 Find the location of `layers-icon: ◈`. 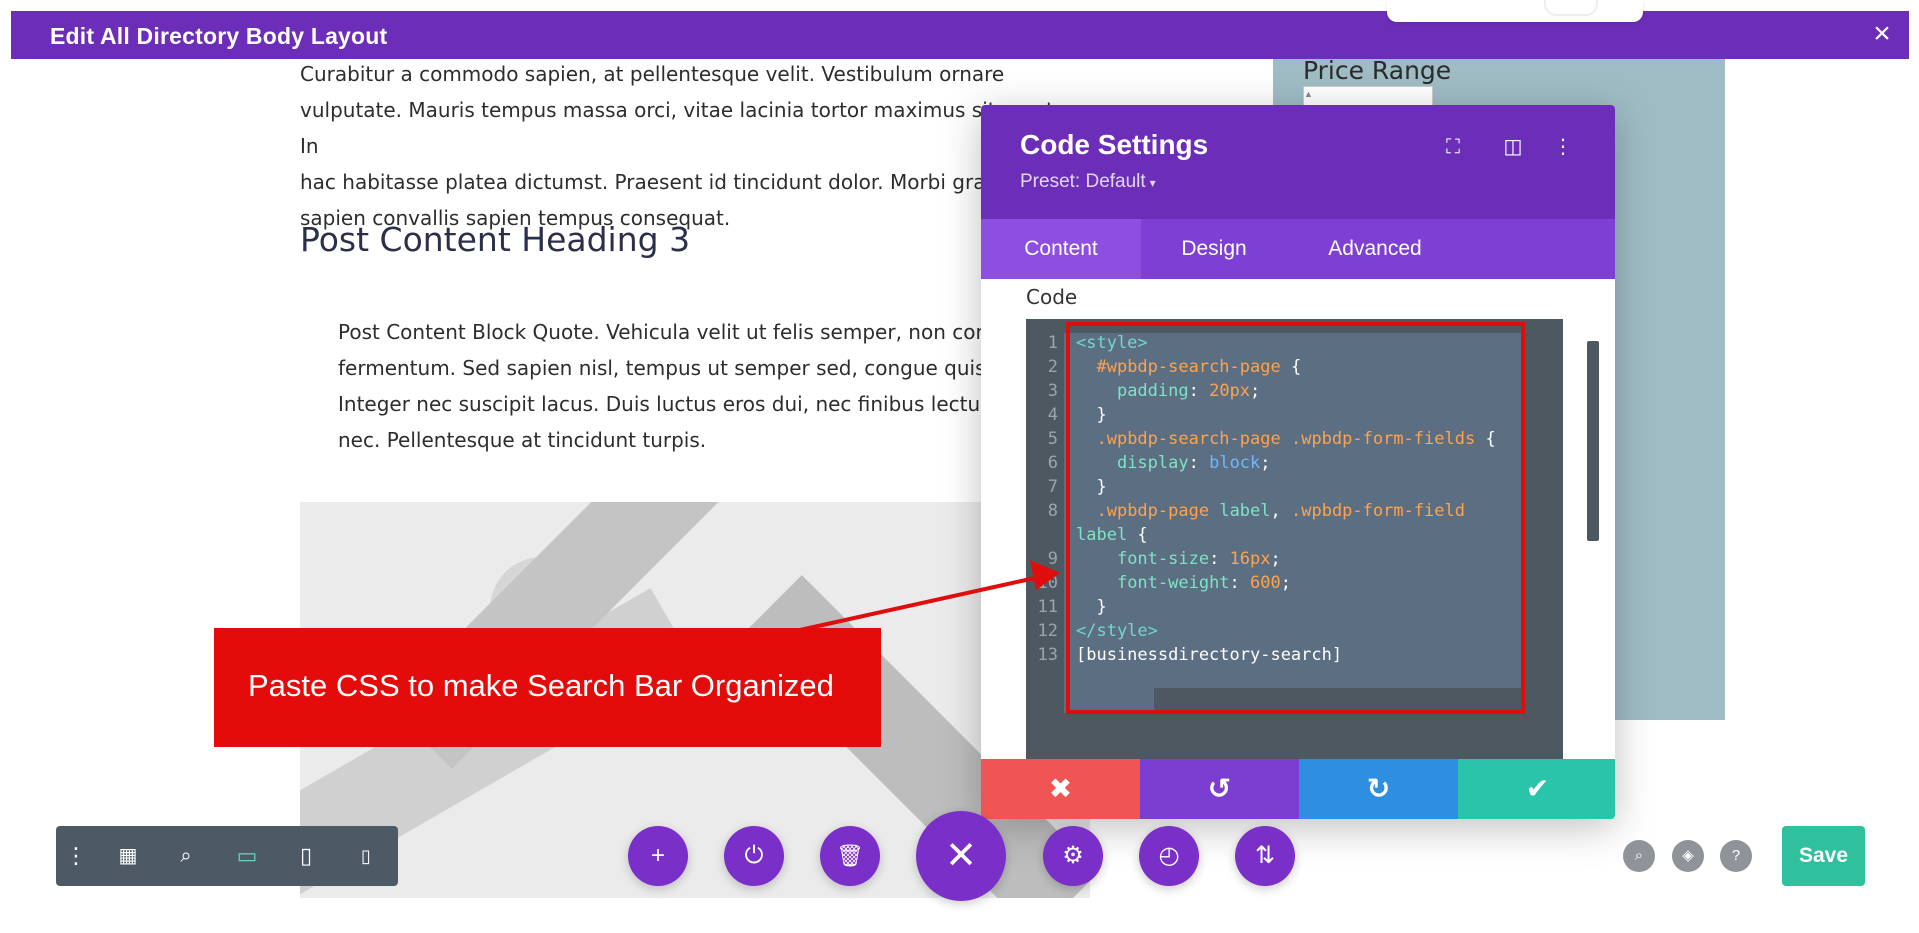

layers-icon: ◈ is located at coordinates (1688, 856).